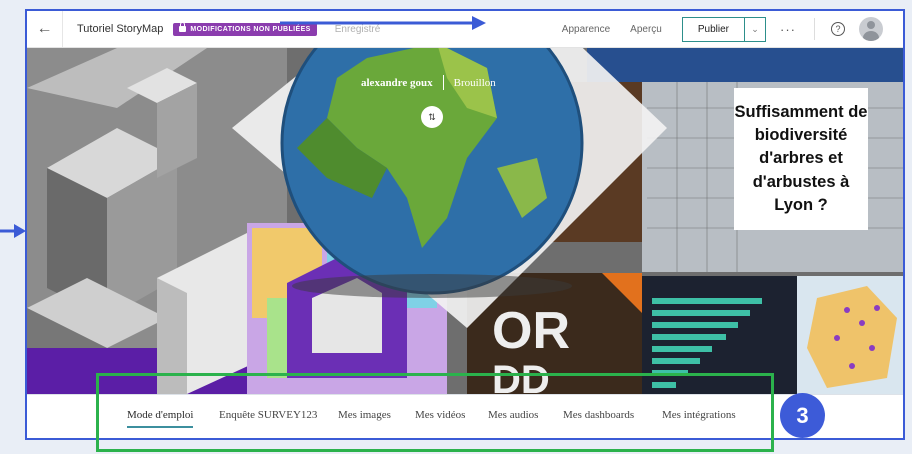  Describe the element at coordinates (120, 29) in the screenshot. I see `story-title: Tutoriel StoryMap` at that location.